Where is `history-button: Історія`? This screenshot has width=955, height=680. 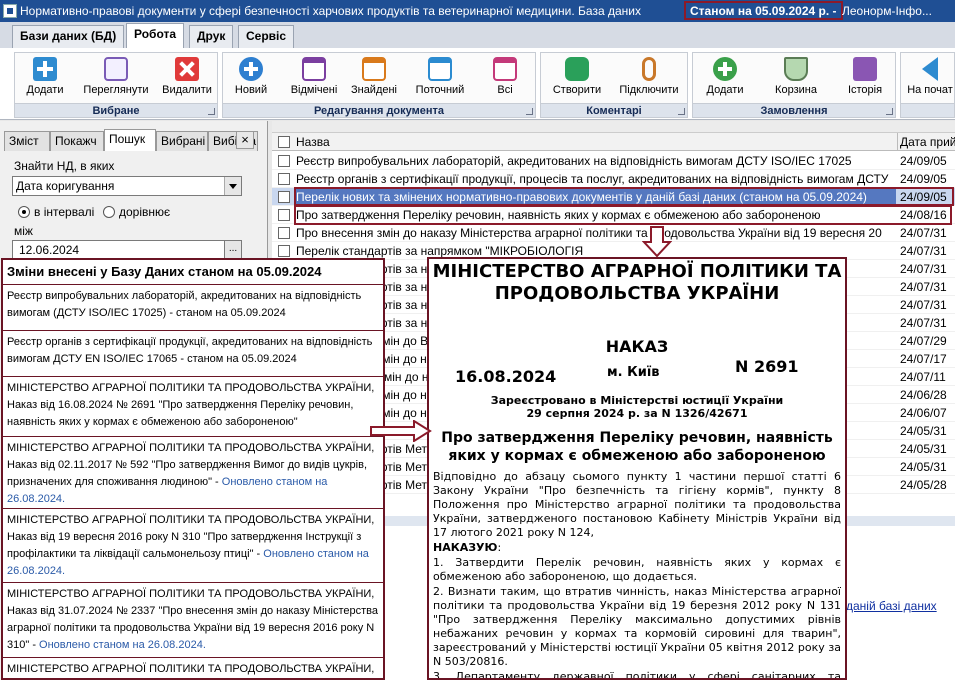 history-button: Історія is located at coordinates (865, 76).